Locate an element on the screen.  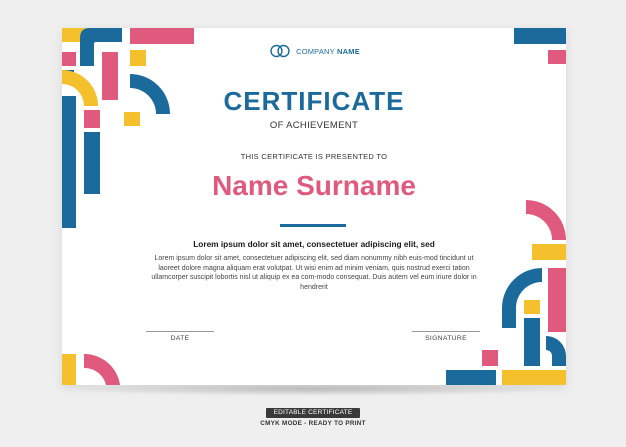
company-name-regular: COMPANY is located at coordinates (315, 51).